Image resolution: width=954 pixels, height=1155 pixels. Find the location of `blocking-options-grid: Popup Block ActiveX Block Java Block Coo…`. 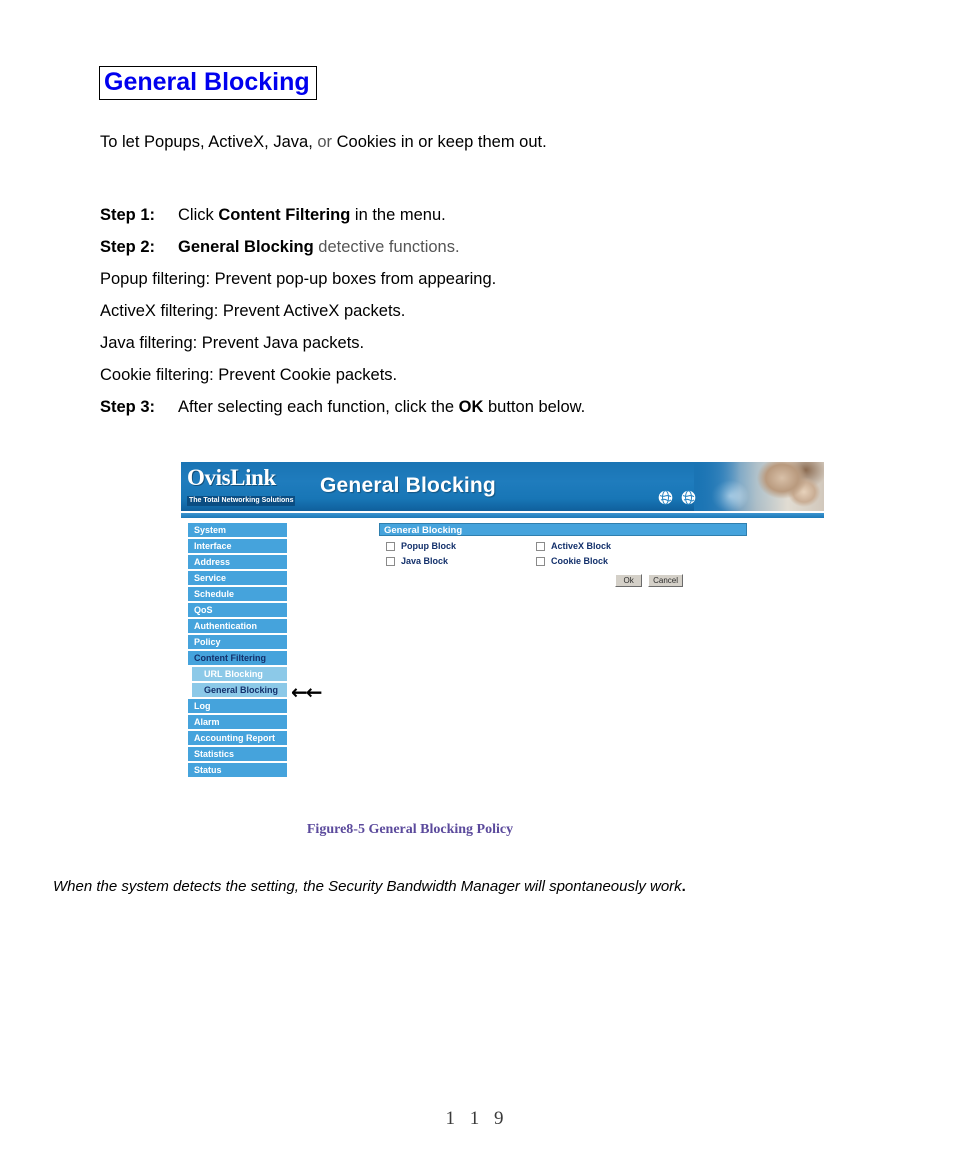

blocking-options-grid: Popup Block ActiveX Block Java Block Coo… is located at coordinates (529, 553).